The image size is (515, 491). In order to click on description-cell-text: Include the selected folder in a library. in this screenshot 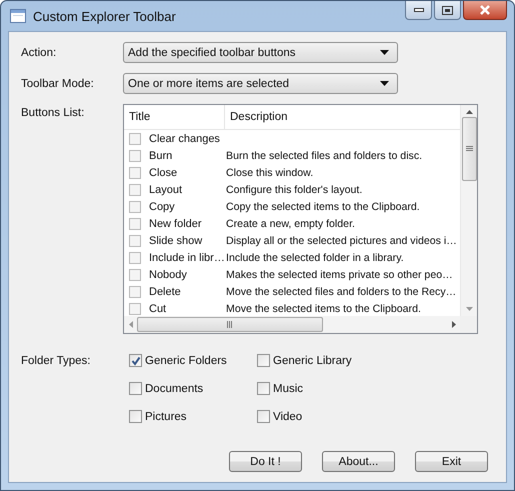, I will do `click(315, 258)`.